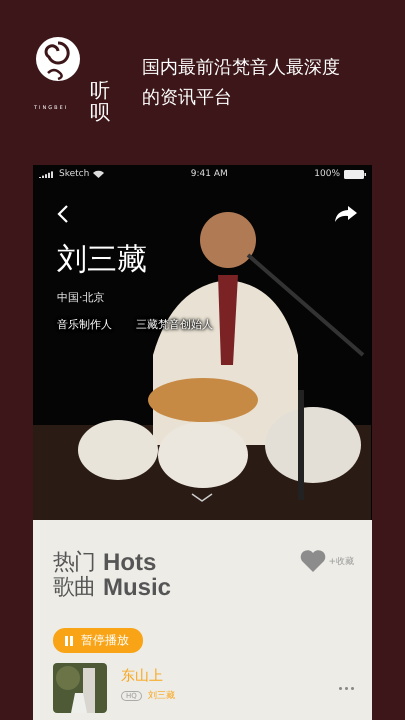 Image resolution: width=405 pixels, height=720 pixels. I want to click on battery-text: 100%, so click(327, 174).